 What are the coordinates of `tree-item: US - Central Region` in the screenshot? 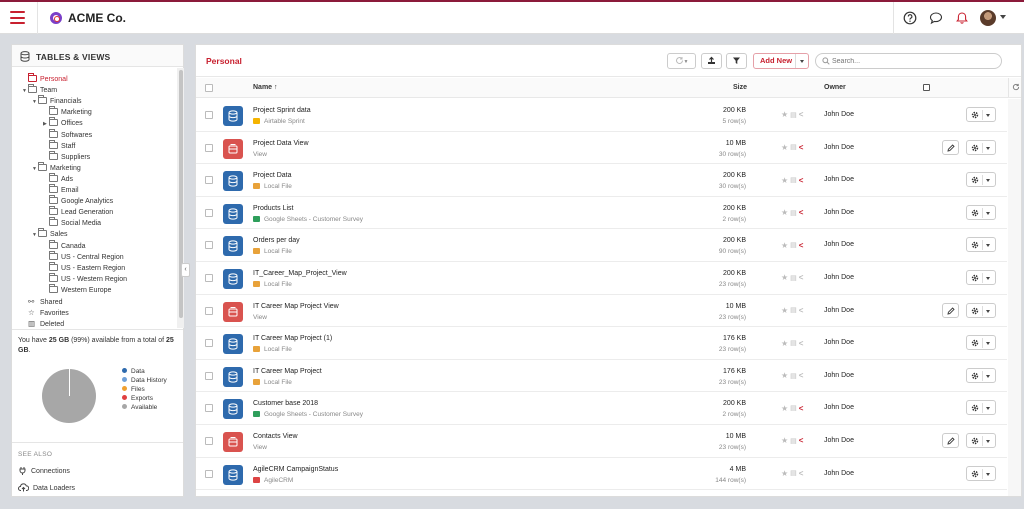 It's located at (83, 256).